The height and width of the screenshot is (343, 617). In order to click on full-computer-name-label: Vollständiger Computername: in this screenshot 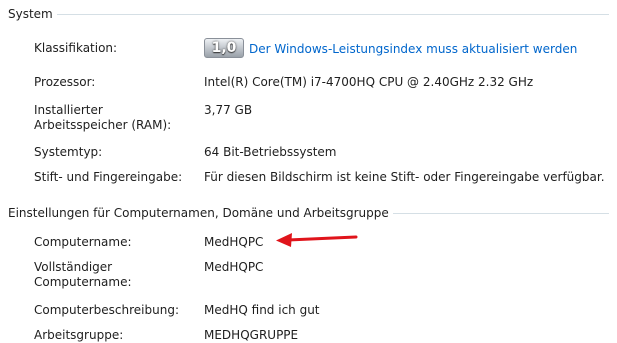, I will do `click(83, 274)`.